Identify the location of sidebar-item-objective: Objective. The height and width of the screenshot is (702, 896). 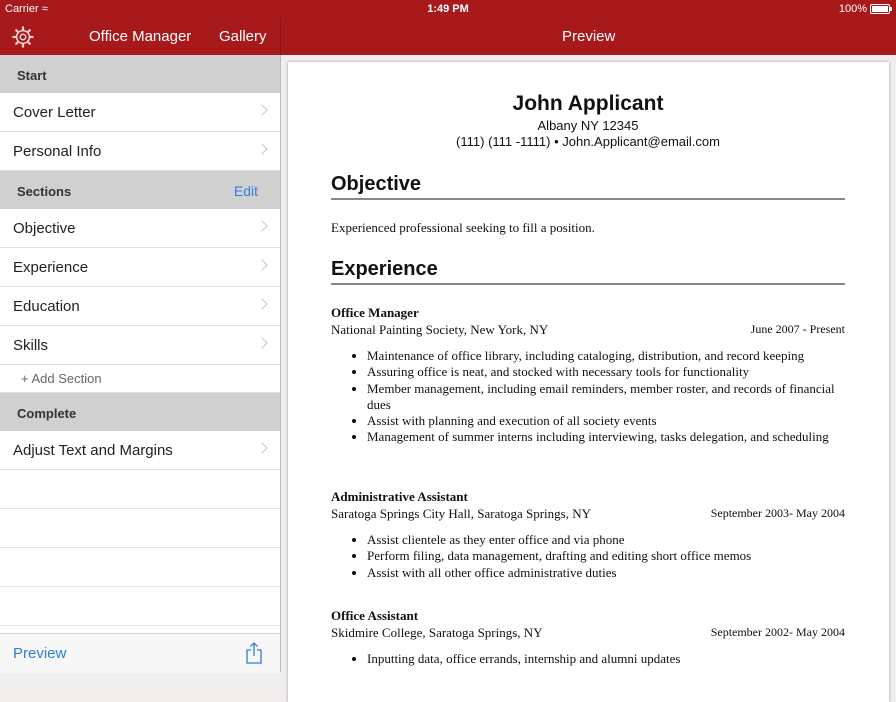
(140, 228).